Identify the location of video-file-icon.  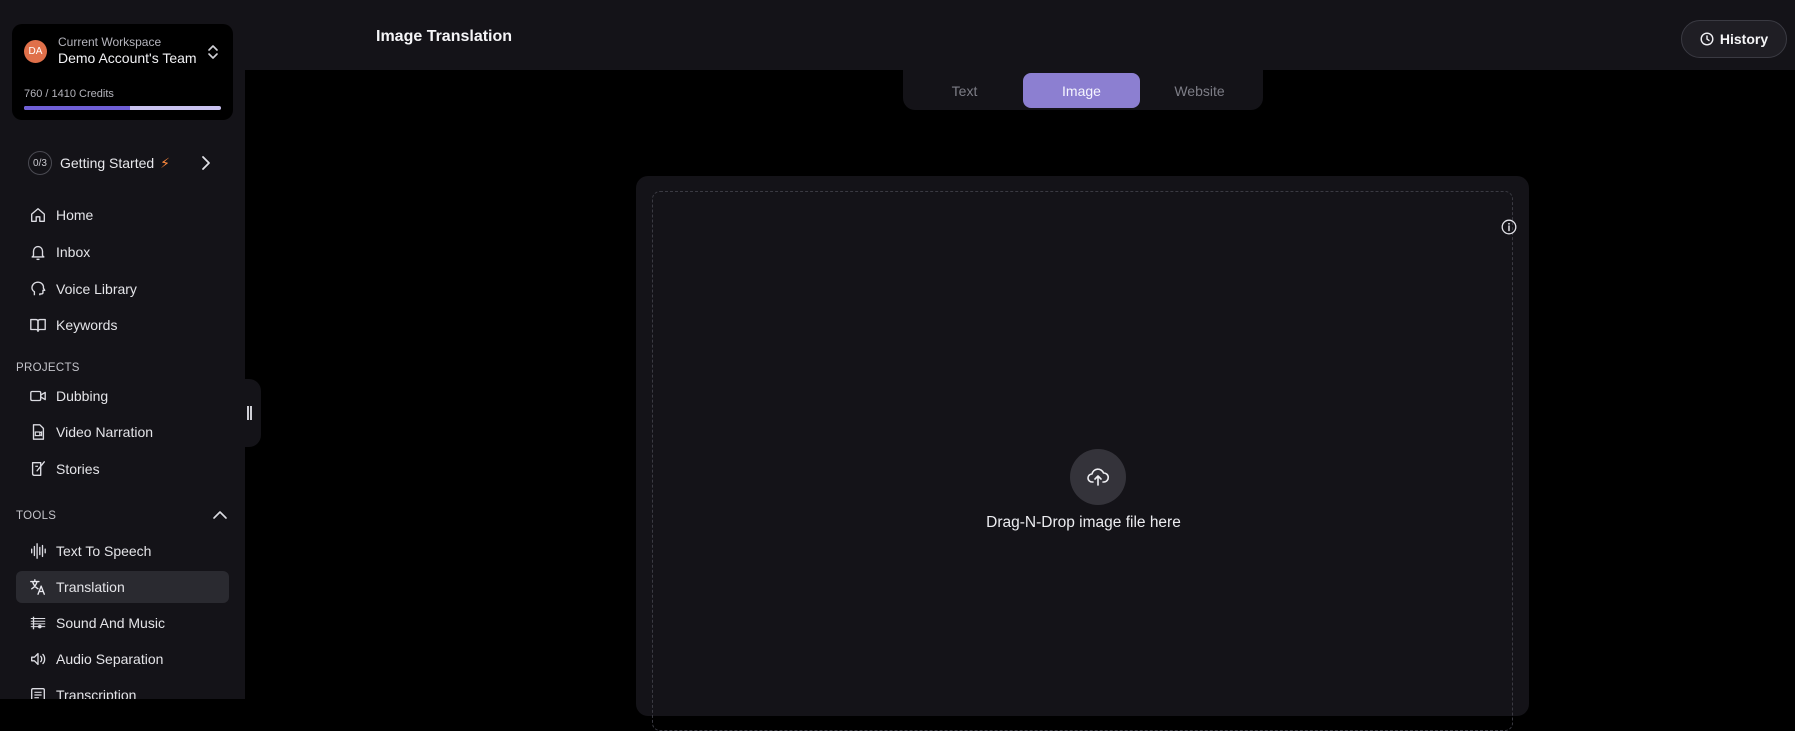
(38, 432).